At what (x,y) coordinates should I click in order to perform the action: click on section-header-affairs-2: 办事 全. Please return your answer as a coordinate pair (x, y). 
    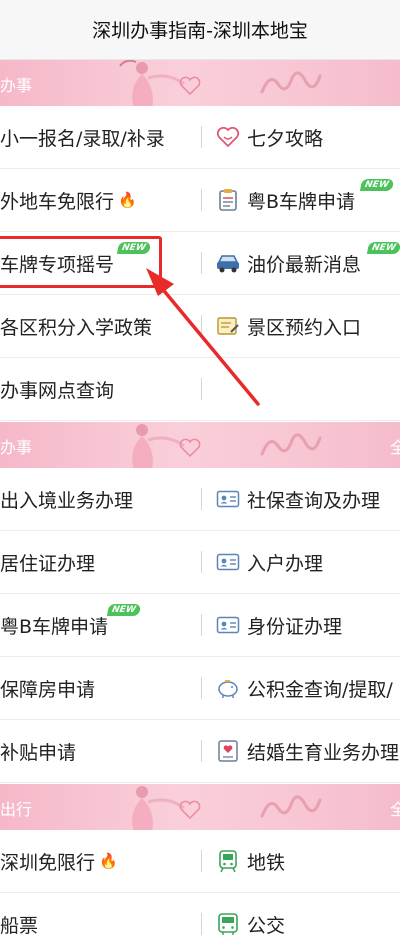
    Looking at the image, I should click on (200, 445).